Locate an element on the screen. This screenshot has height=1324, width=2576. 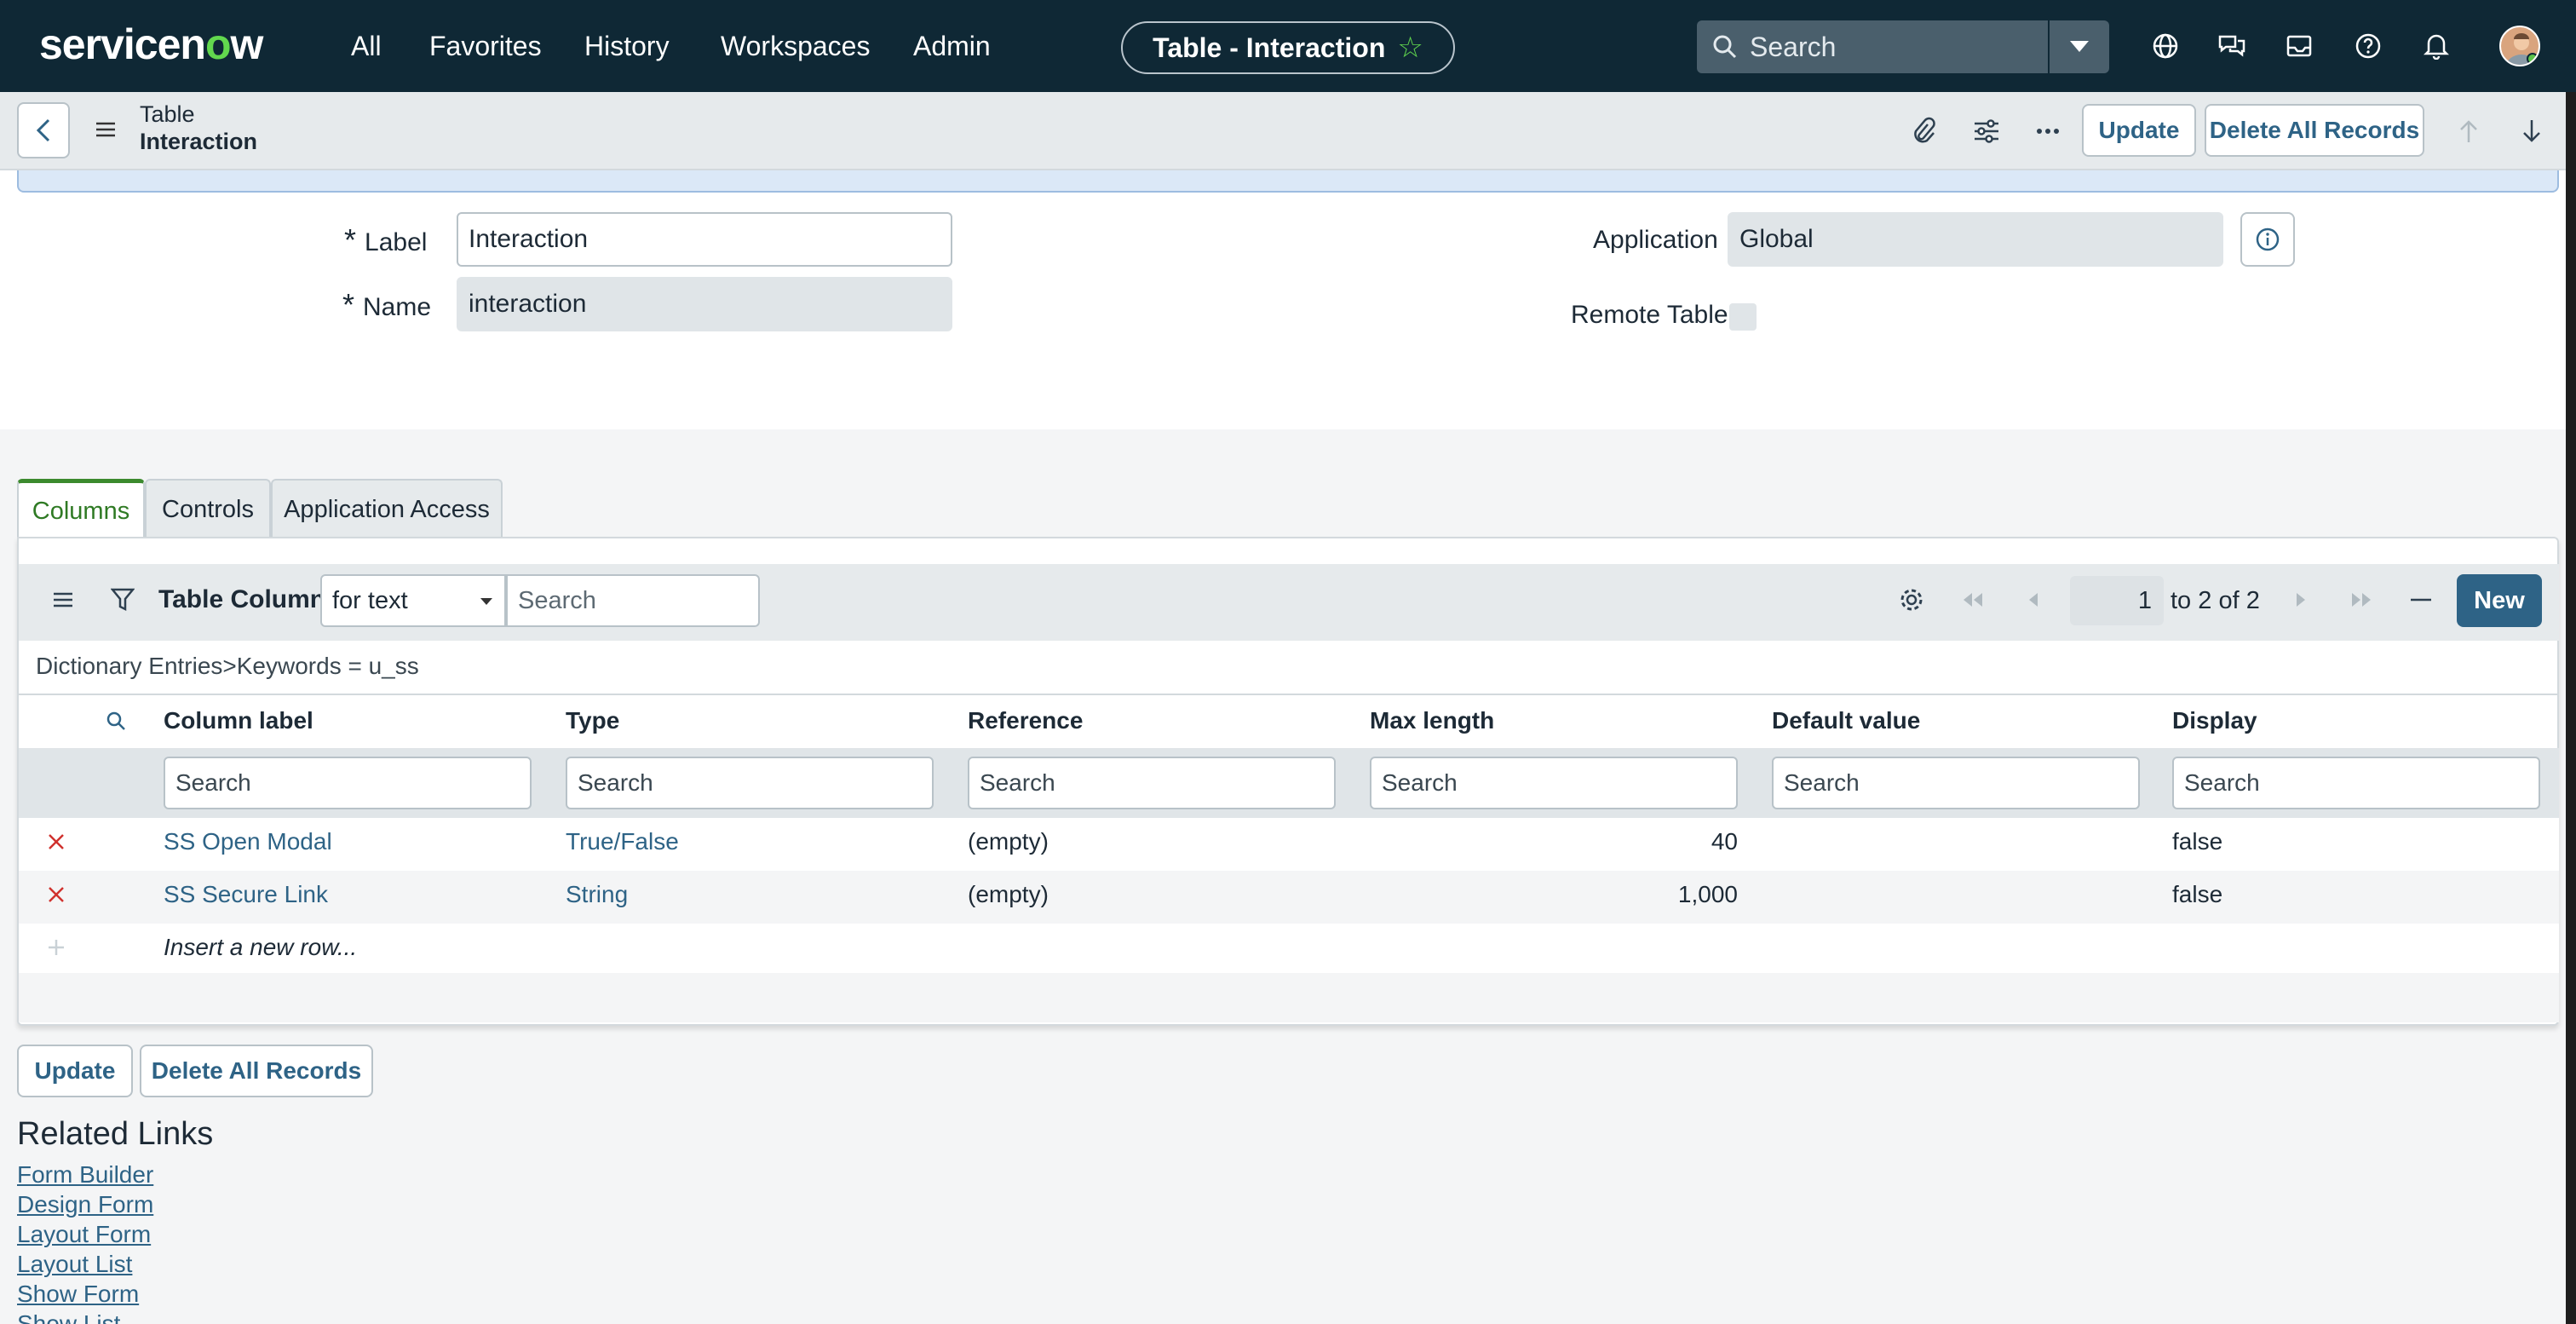
nav-item-all: All is located at coordinates (366, 46).